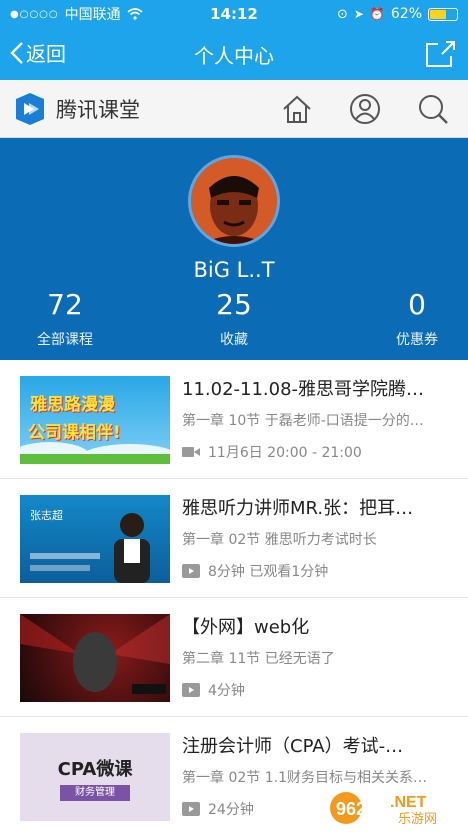 This screenshot has height=832, width=468. What do you see at coordinates (285, 453) in the screenshot?
I see `course-meta: 11月6日 20:00 - 21:00` at bounding box center [285, 453].